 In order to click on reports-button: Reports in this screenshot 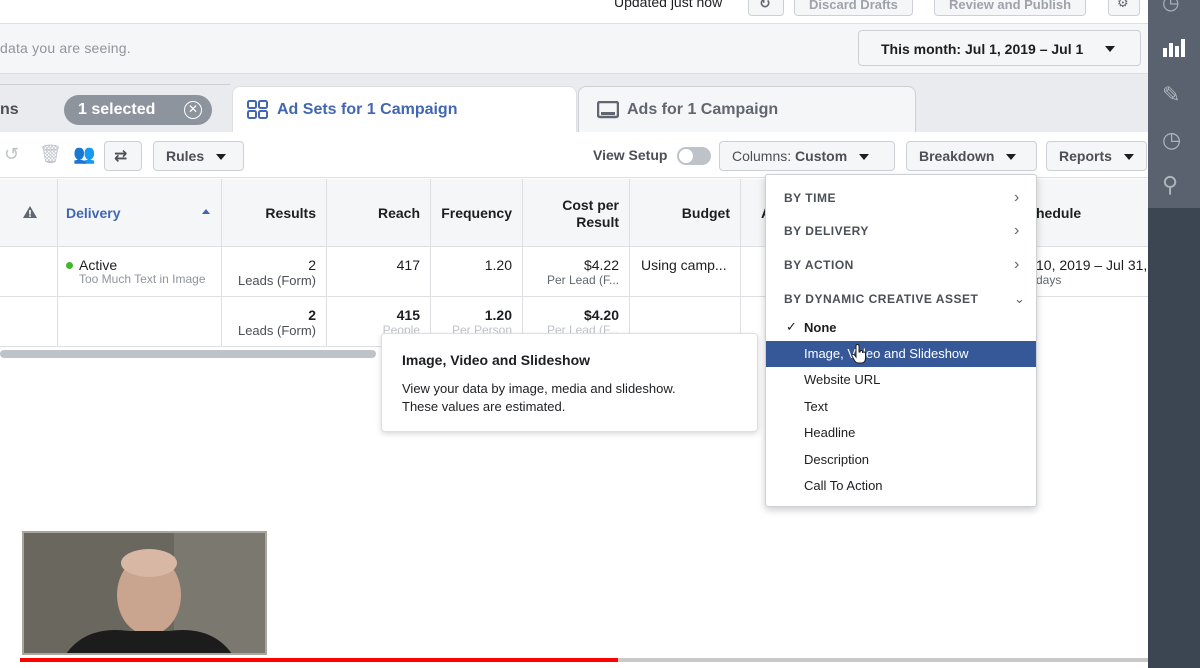, I will do `click(1096, 156)`.